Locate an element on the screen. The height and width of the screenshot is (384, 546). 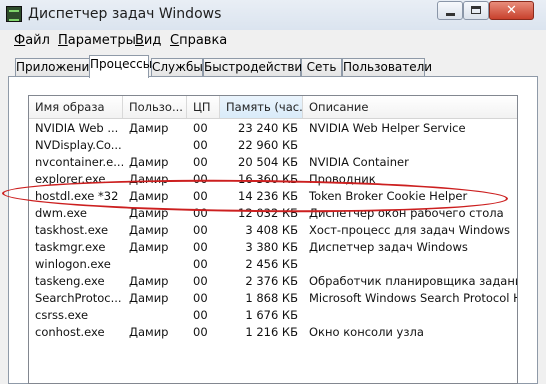
process-name: taskeng.exe is located at coordinates (70, 281).